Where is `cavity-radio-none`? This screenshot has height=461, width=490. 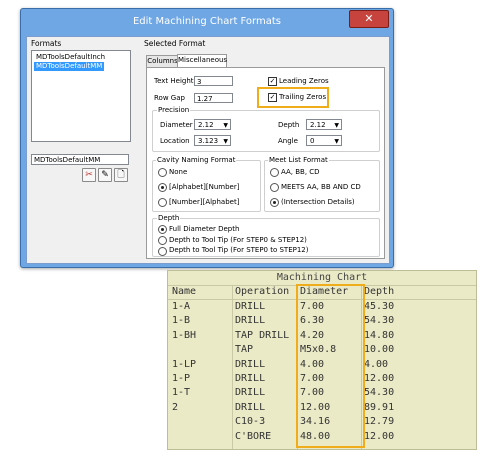
cavity-radio-none is located at coordinates (162, 172).